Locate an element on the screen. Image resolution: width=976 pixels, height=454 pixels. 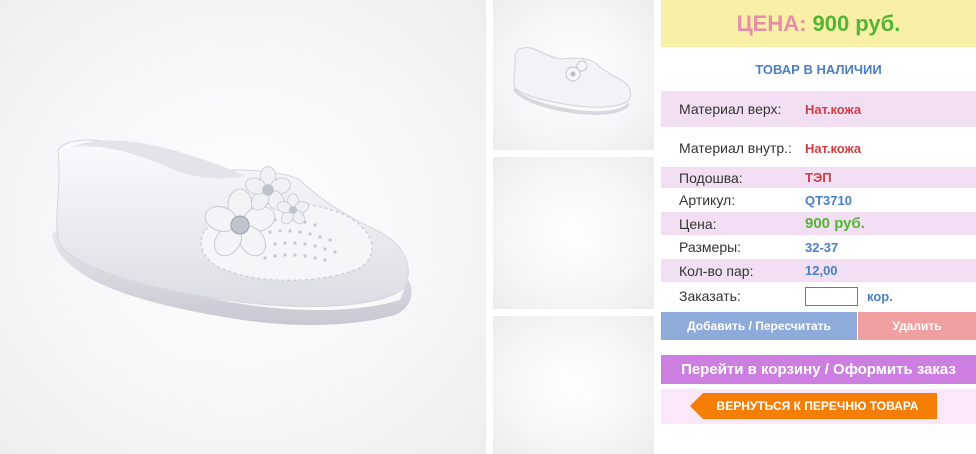
order-row: Заказать: кор. is located at coordinates (818, 296).